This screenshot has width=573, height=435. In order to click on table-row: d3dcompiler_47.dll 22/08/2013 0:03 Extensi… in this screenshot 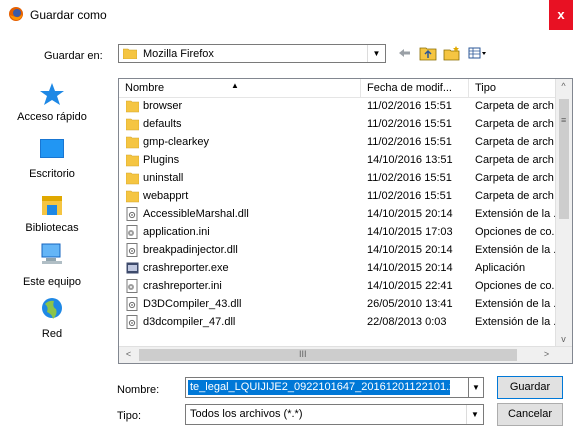, I will do `click(345, 322)`.